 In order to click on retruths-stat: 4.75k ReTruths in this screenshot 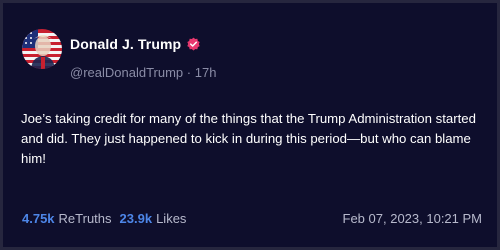, I will do `click(67, 218)`.